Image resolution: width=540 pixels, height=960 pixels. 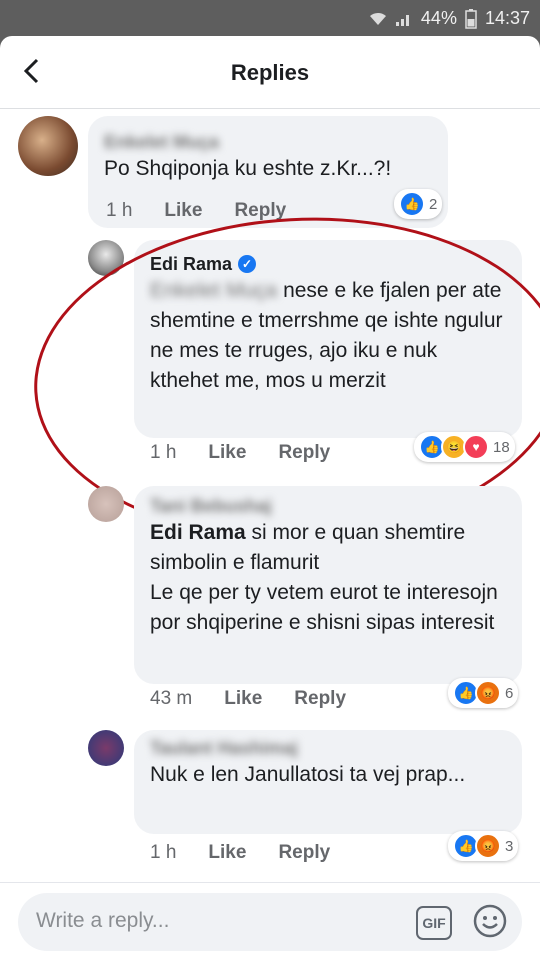 I want to click on reaction-summary: 👍 😡 3, so click(x=483, y=846).